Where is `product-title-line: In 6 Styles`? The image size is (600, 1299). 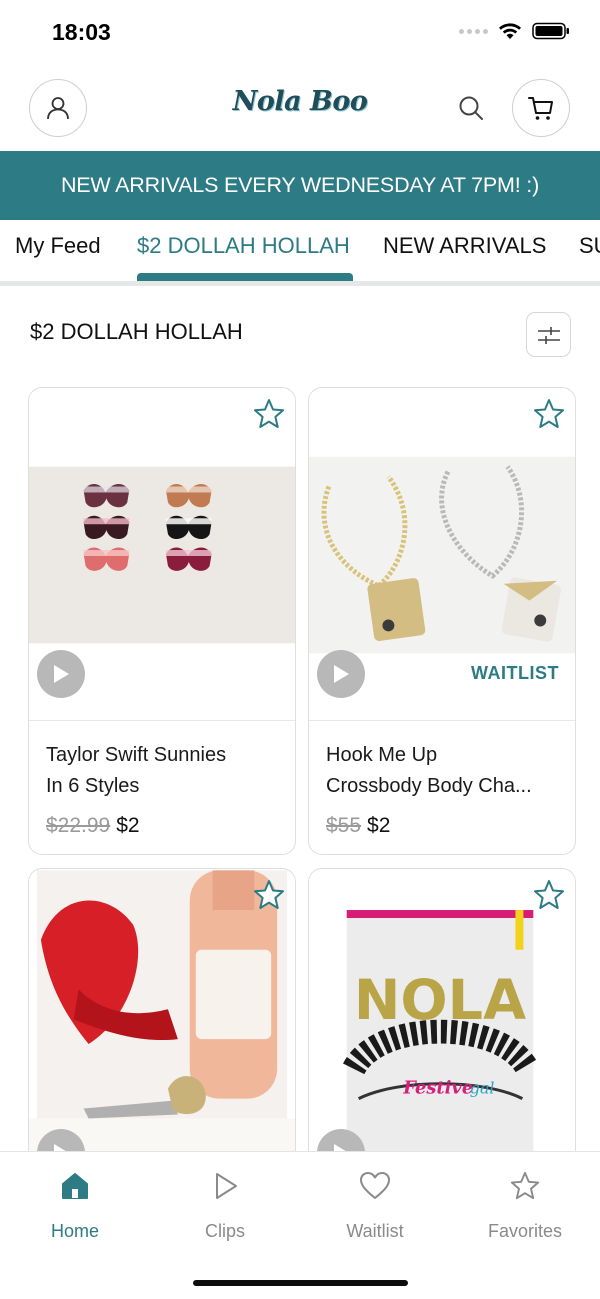 product-title-line: In 6 Styles is located at coordinates (93, 786).